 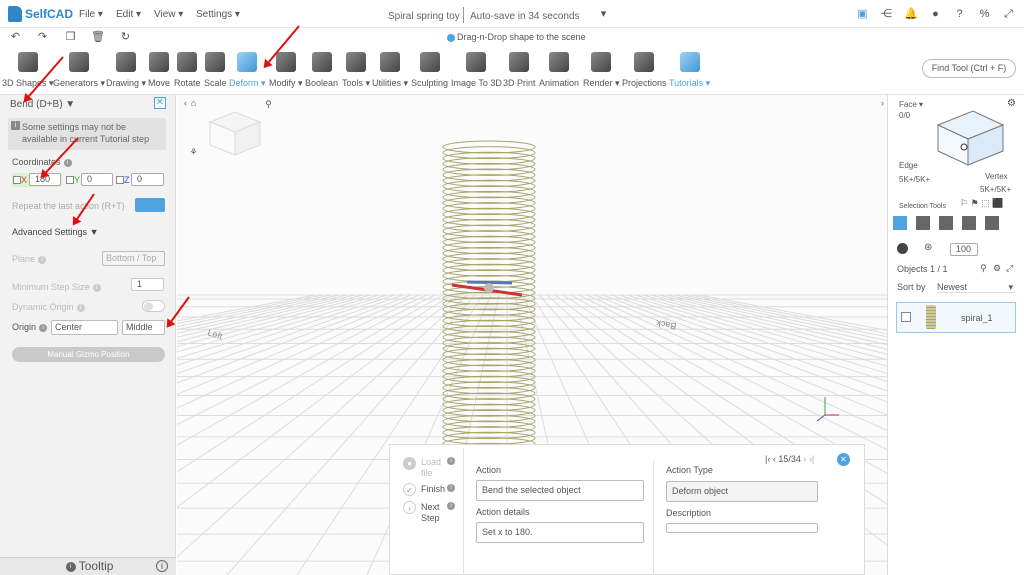 I want to click on y-checkbox, so click(x=70, y=180).